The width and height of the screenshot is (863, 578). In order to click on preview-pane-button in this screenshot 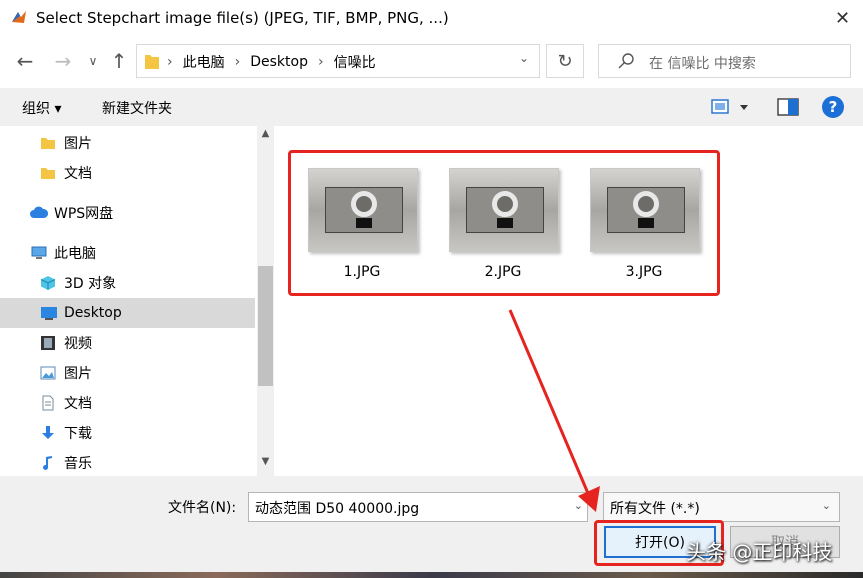, I will do `click(788, 107)`.